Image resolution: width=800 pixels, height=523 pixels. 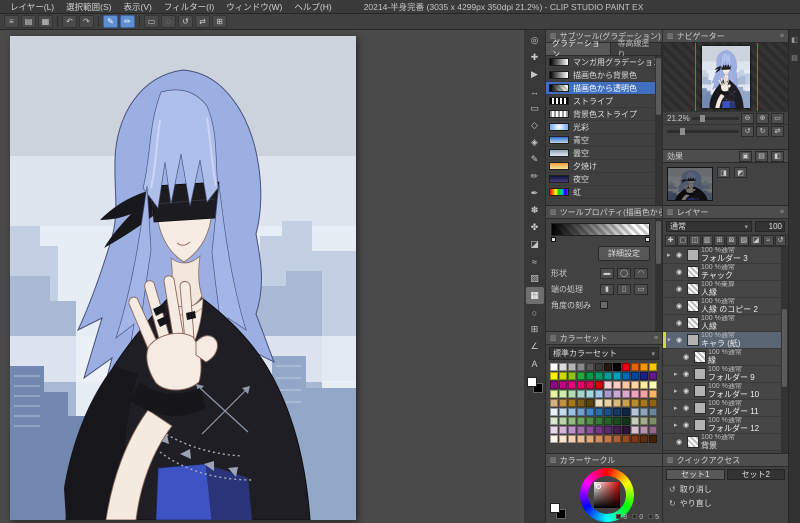 What do you see at coordinates (535, 244) in the screenshot?
I see `eraser-tool: ◪` at bounding box center [535, 244].